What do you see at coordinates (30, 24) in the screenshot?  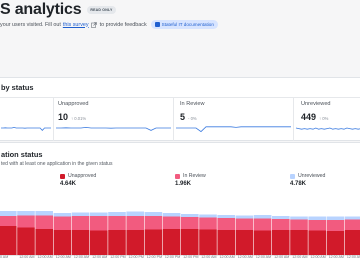 I see `subtitle-prefix: your users visited. Fill out` at bounding box center [30, 24].